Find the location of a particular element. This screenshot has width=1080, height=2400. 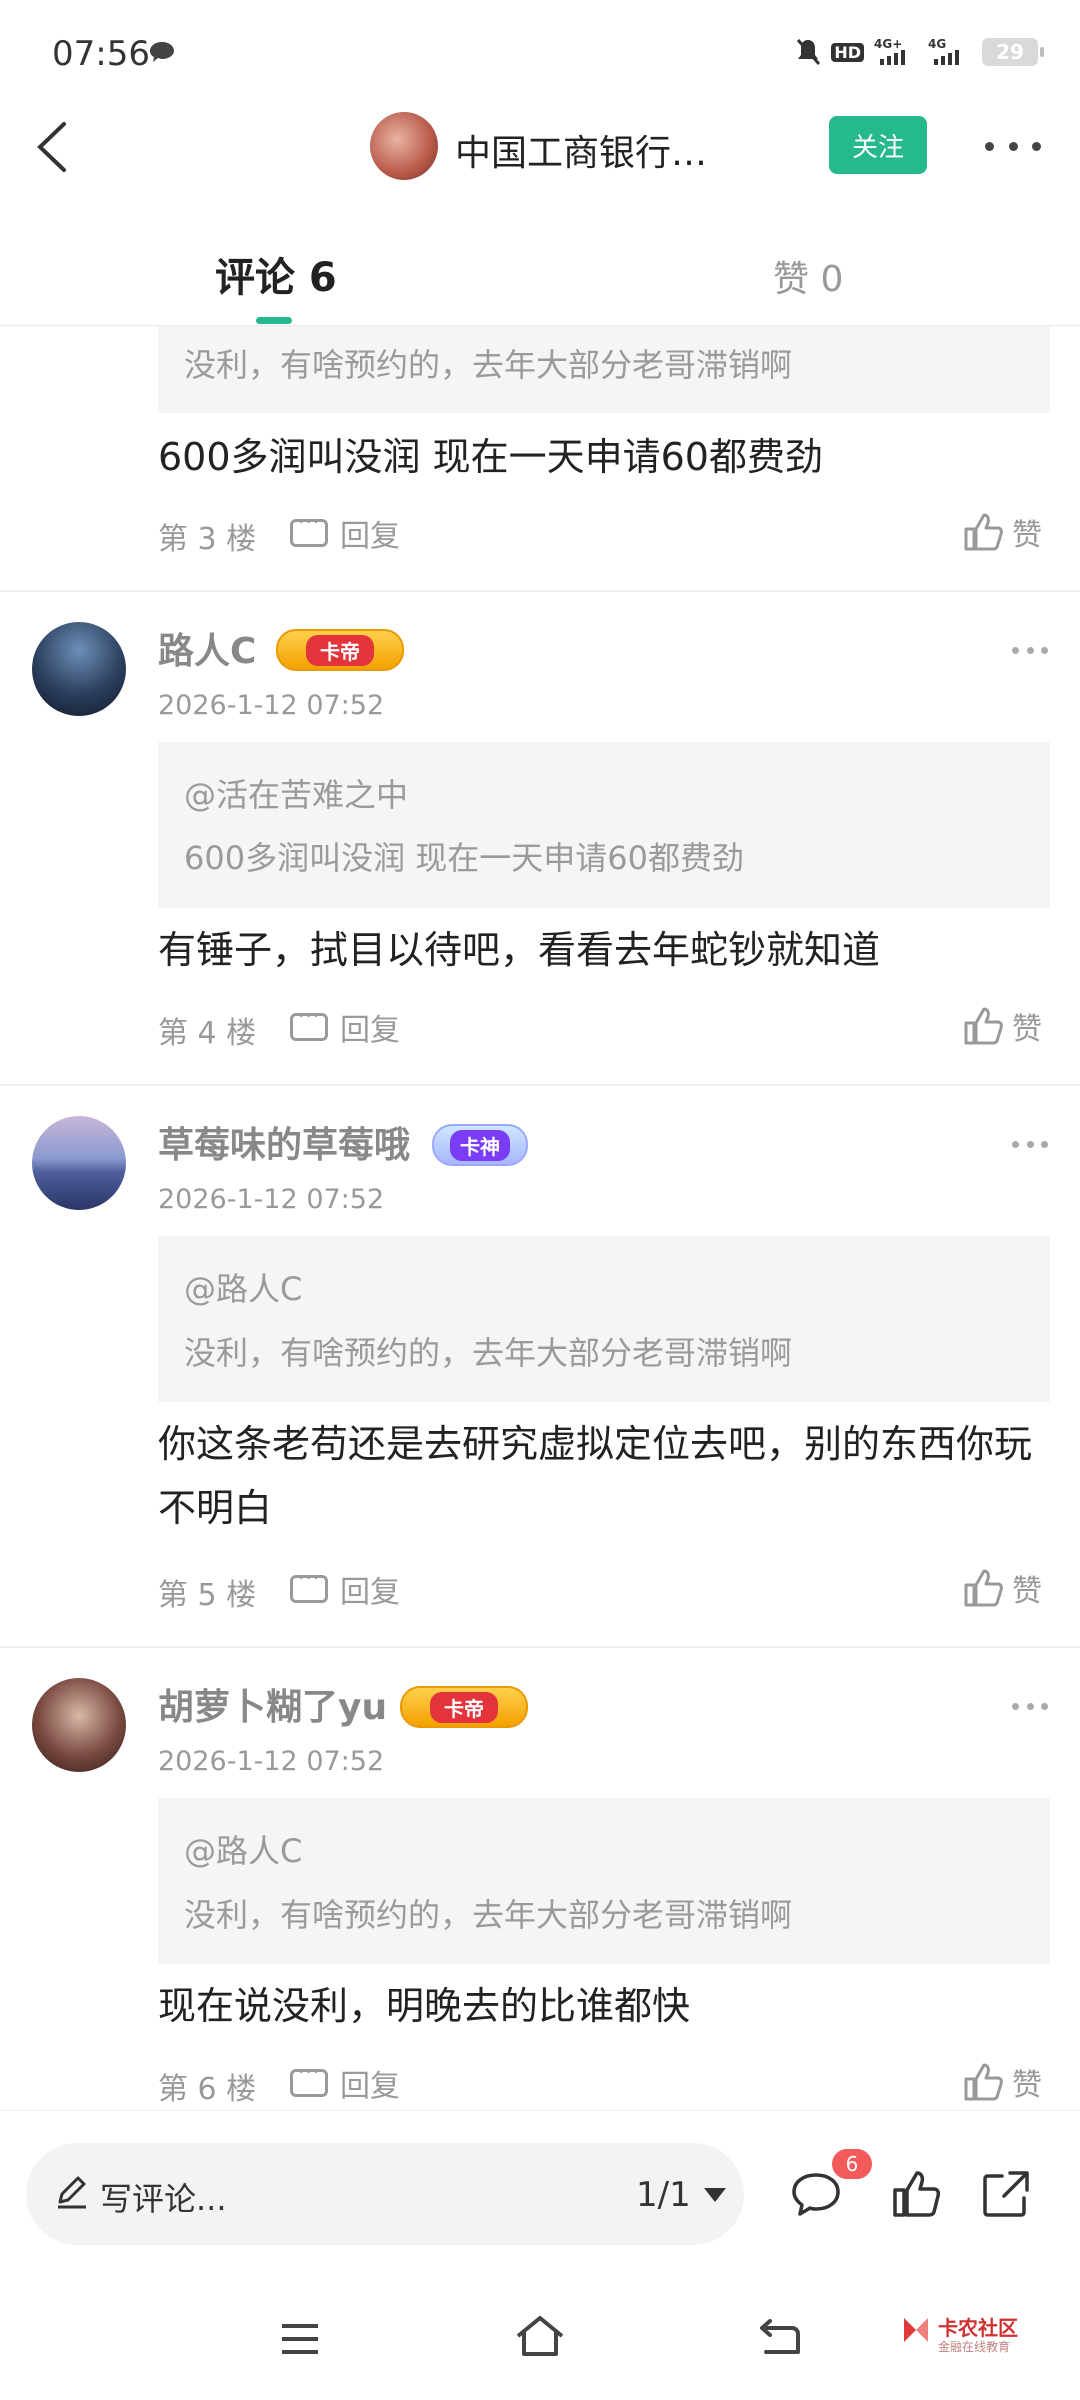

quote-user: @活在苦难之中 is located at coordinates (296, 793).